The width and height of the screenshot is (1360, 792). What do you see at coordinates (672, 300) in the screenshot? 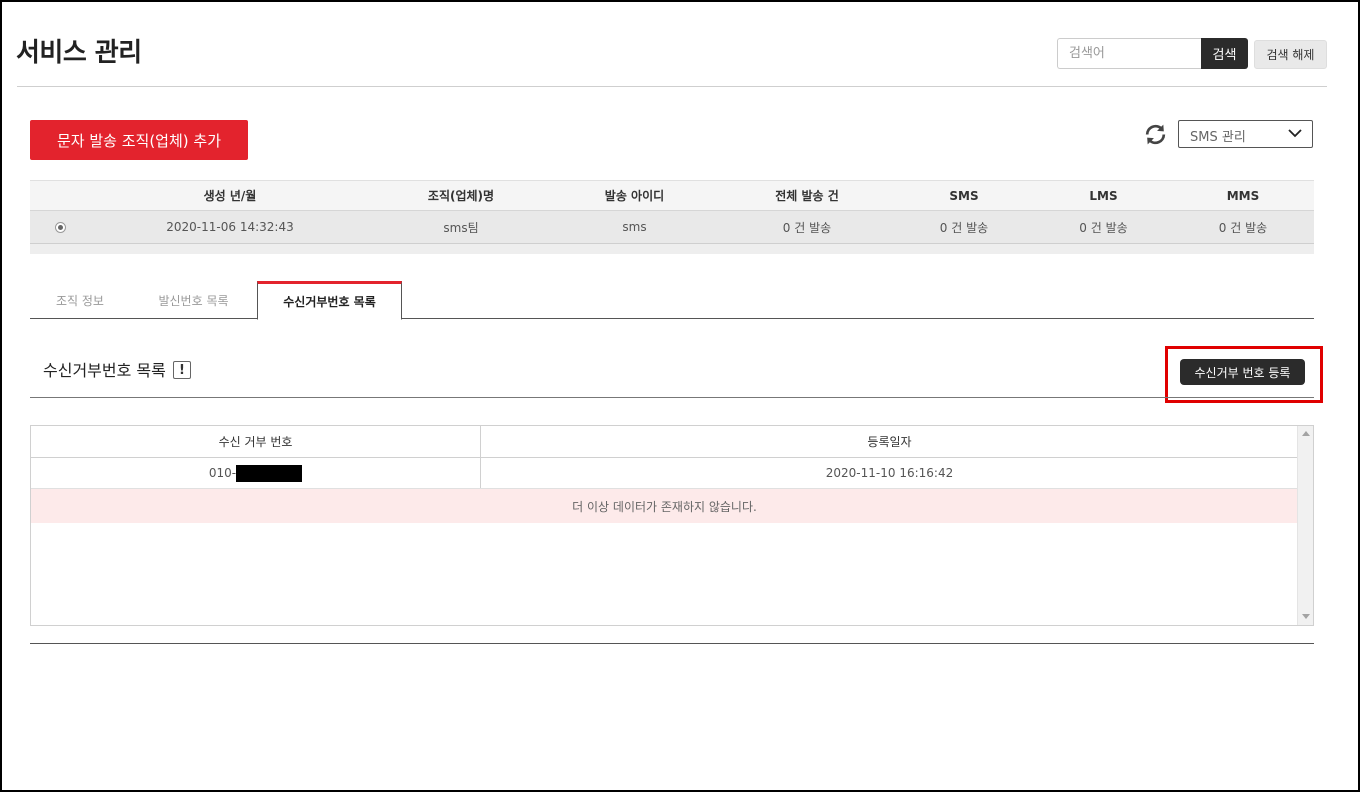
I see `tab-bar: 조직 정보 발신번호 목록 수신거부번호 목록` at bounding box center [672, 300].